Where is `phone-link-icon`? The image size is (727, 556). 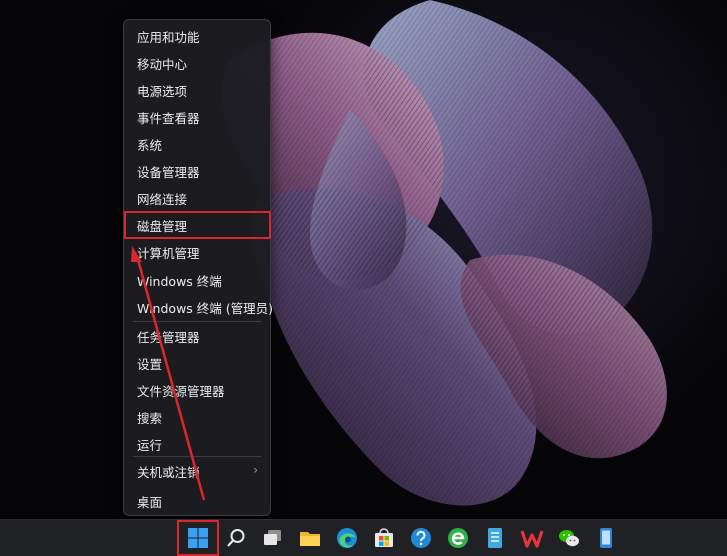
phone-link-icon is located at coordinates (606, 538).